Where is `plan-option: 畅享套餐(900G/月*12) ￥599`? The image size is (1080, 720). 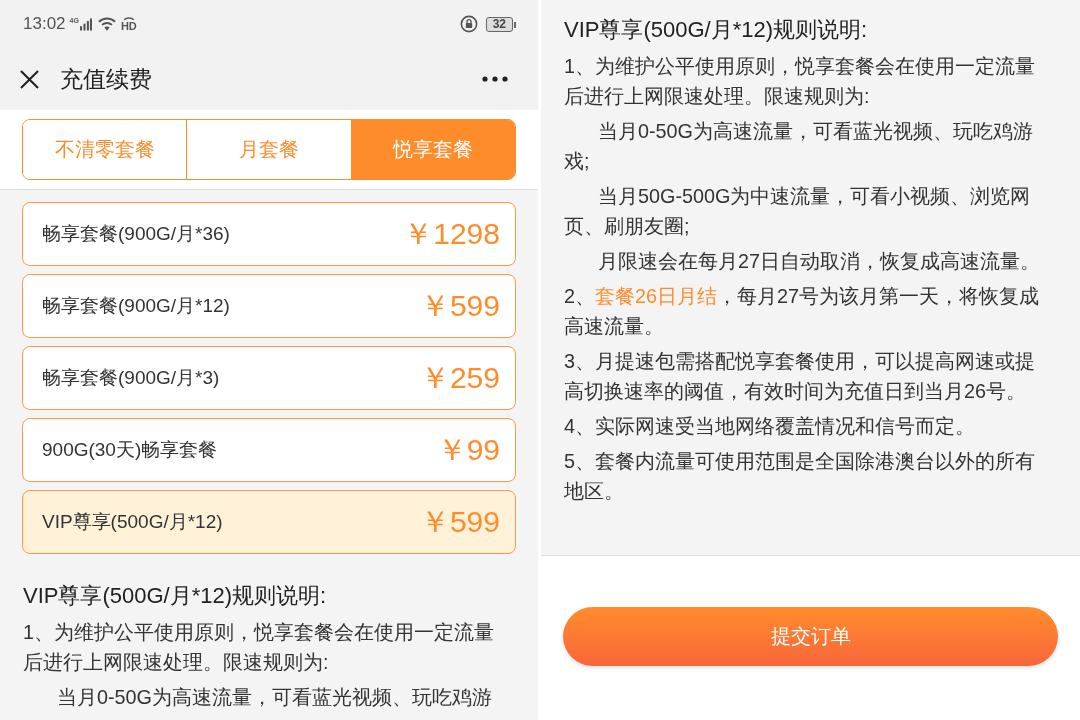
plan-option: 畅享套餐(900G/月*12) ￥599 is located at coordinates (269, 306).